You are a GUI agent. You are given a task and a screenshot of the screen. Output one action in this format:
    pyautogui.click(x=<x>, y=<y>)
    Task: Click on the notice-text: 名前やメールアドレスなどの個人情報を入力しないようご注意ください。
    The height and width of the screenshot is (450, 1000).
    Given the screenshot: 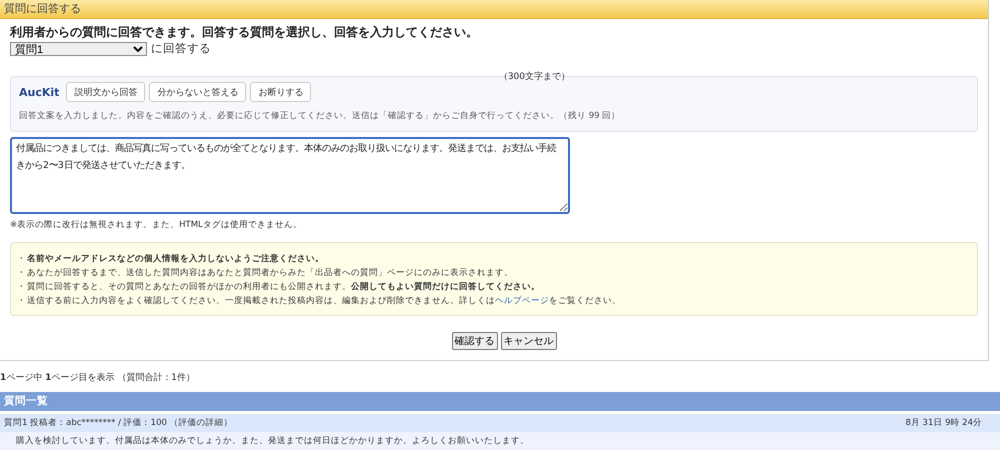 What is the action you would take?
    pyautogui.click(x=175, y=259)
    